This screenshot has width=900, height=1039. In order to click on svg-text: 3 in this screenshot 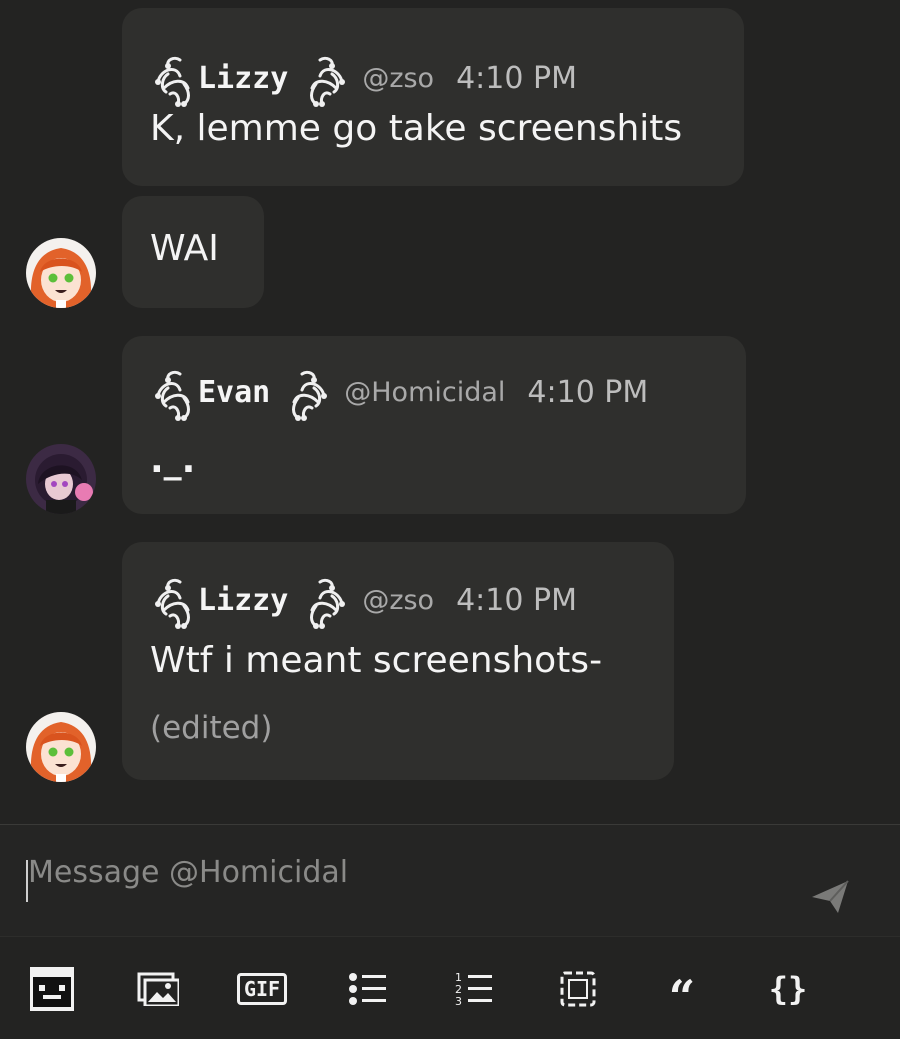, I will do `click(458, 1001)`.